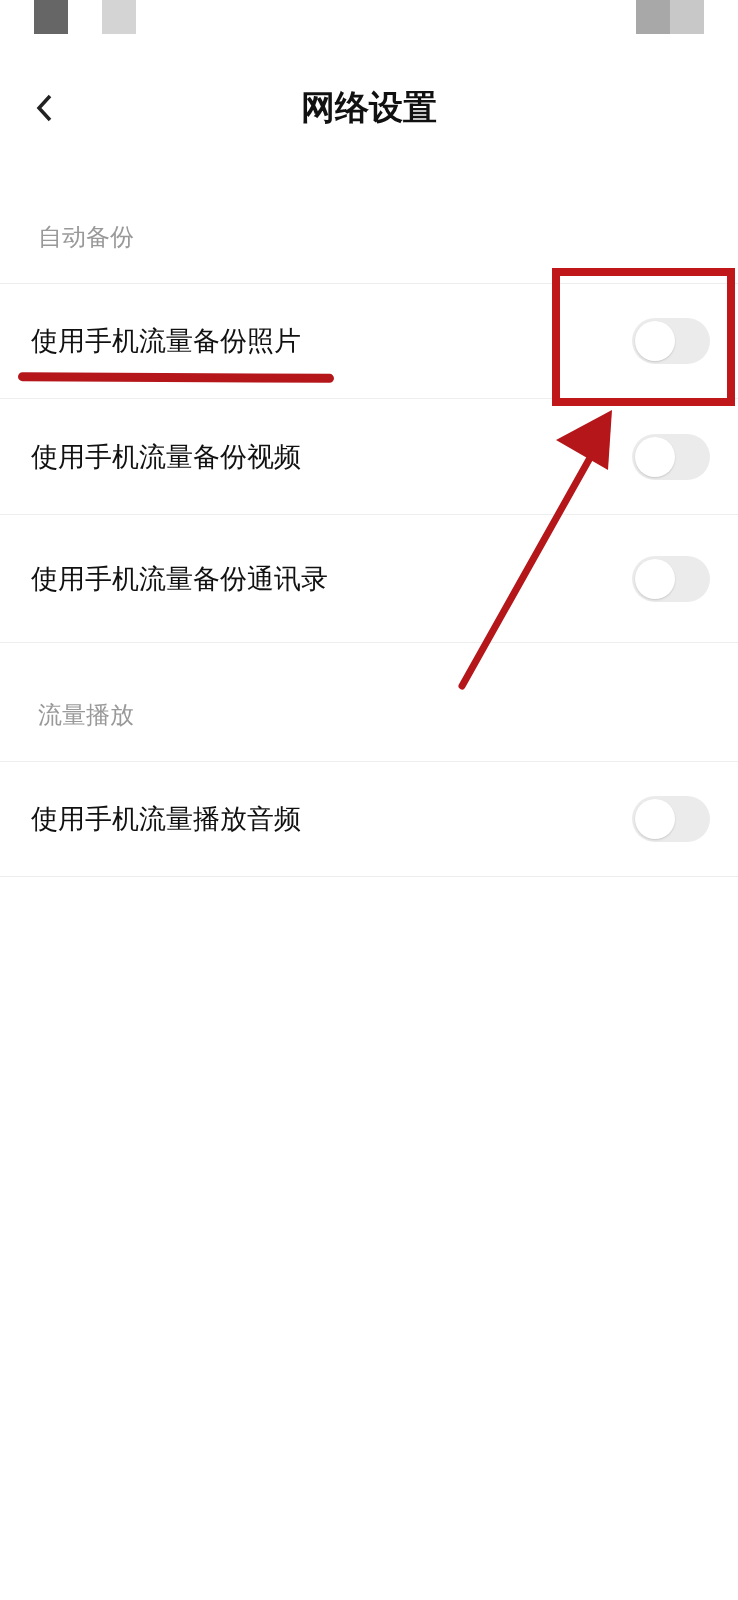 The image size is (738, 1600). I want to click on back-chevron-icon, so click(44, 107).